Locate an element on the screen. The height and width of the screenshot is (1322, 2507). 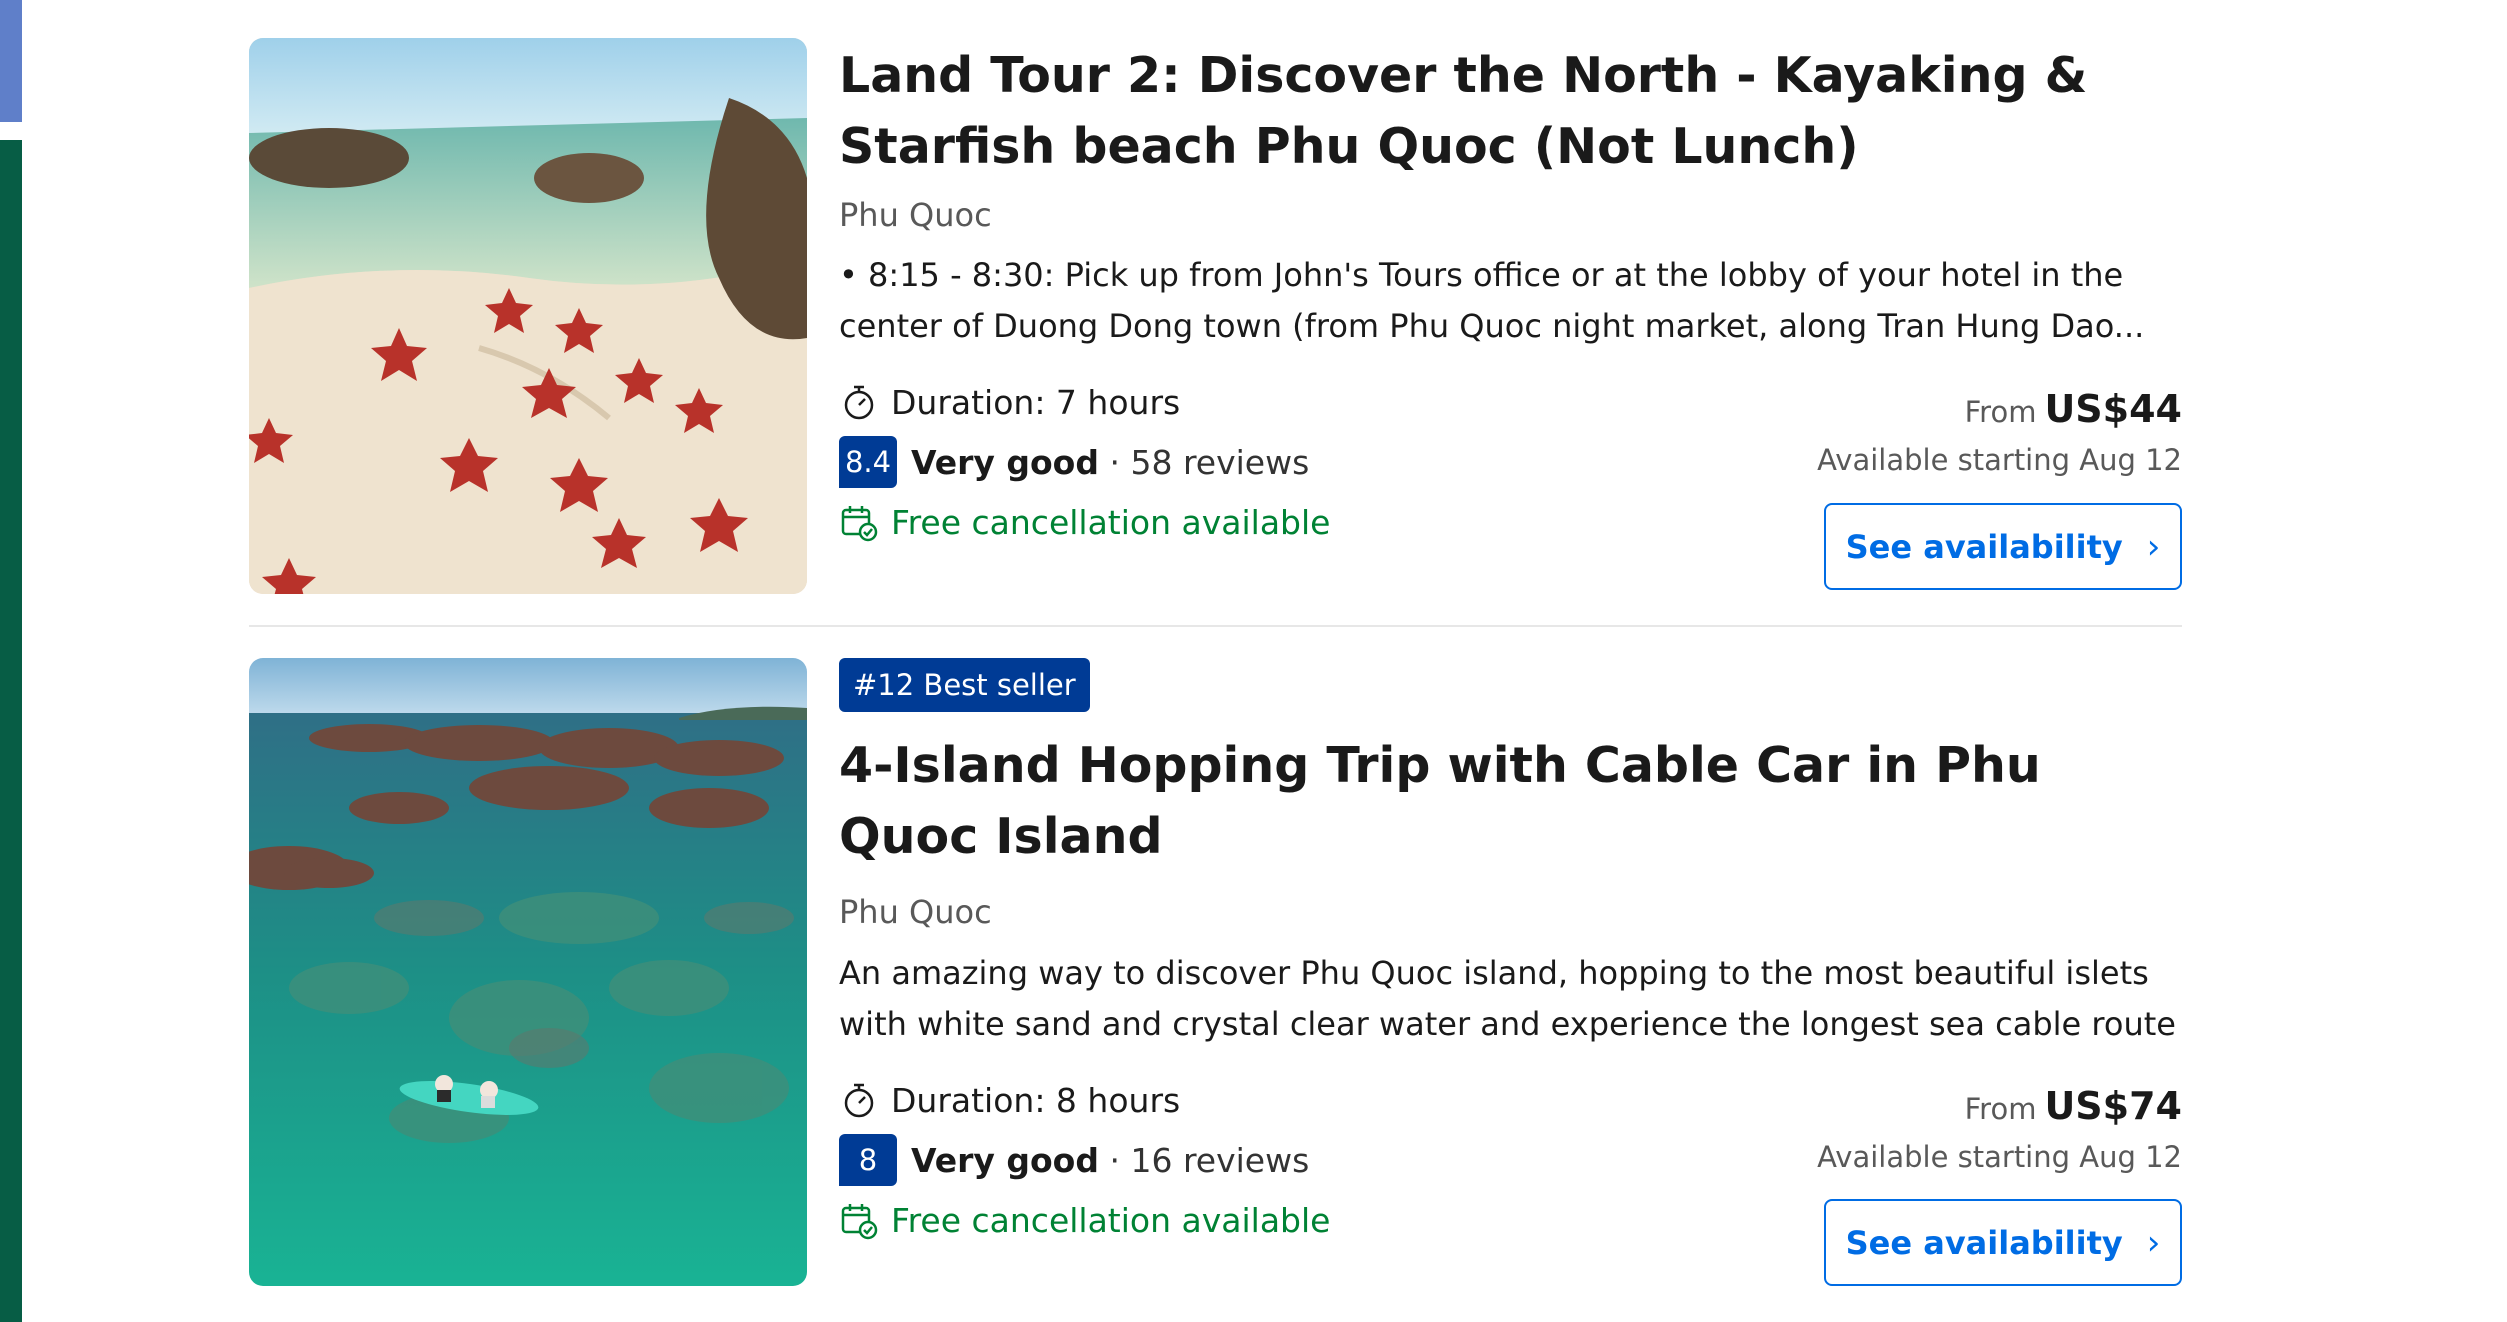
price-block: From US$44 Available starting Aug 12 is located at coordinates (1999, 432).